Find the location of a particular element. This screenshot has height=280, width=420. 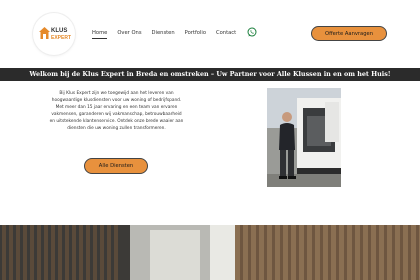

nav-item-portfolio: Portfolio is located at coordinates (195, 34).